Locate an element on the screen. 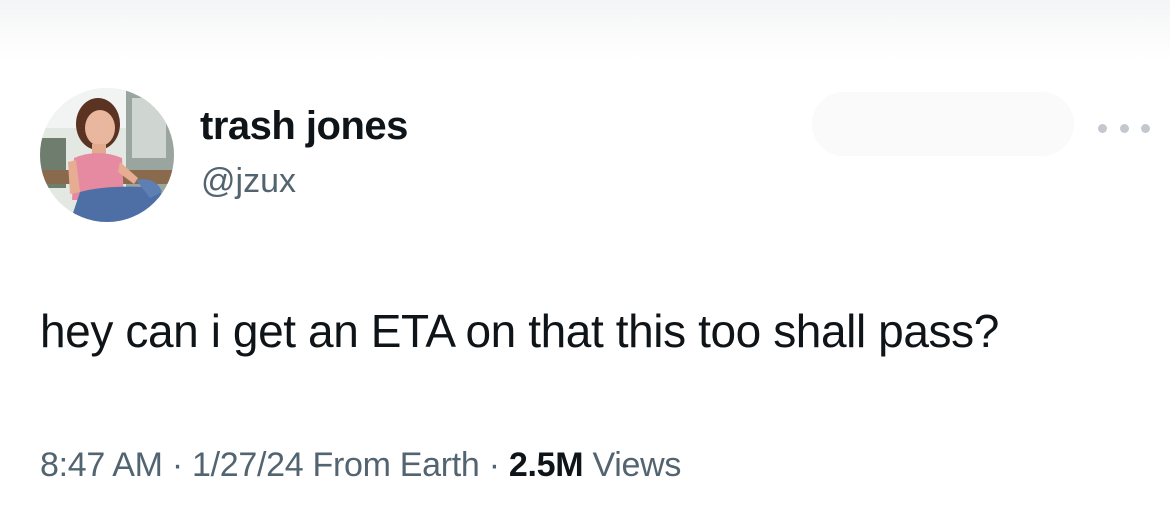  avatar is located at coordinates (107, 155).